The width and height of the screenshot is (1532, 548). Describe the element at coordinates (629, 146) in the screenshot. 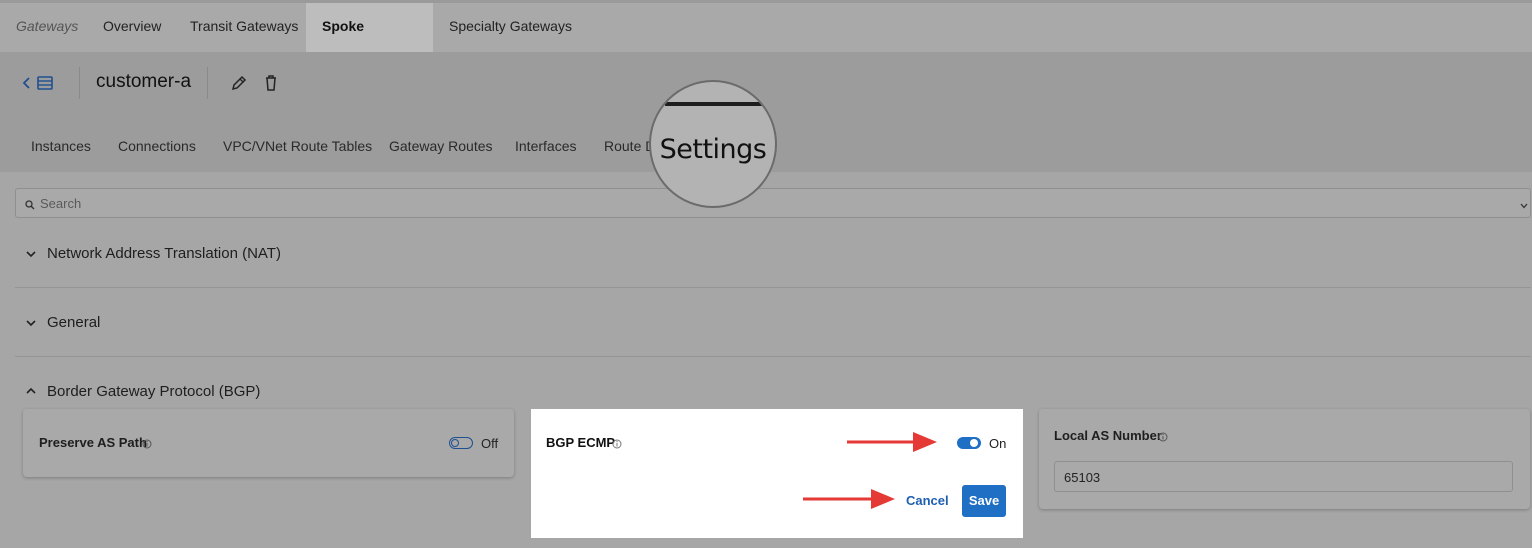

I see `subtab-route-d: Route D` at that location.